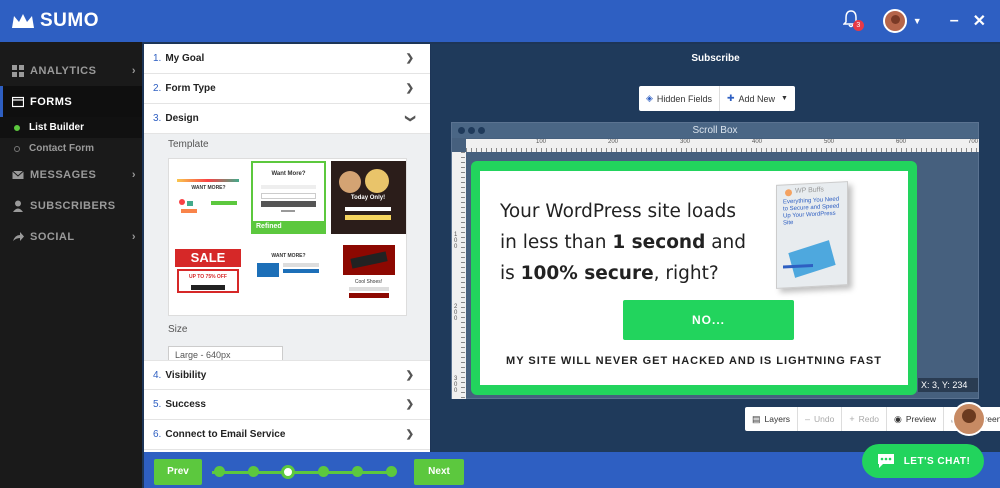 Image resolution: width=1000 pixels, height=488 pixels. I want to click on chat-agent-avatar, so click(969, 419).